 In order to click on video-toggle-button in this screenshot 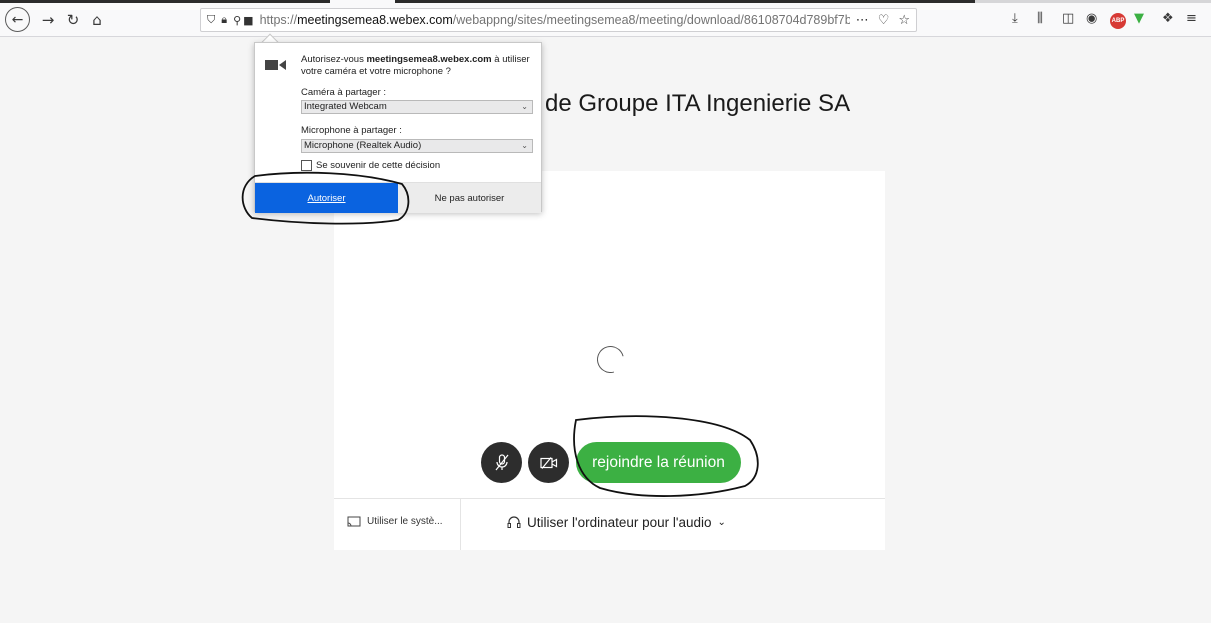, I will do `click(548, 462)`.